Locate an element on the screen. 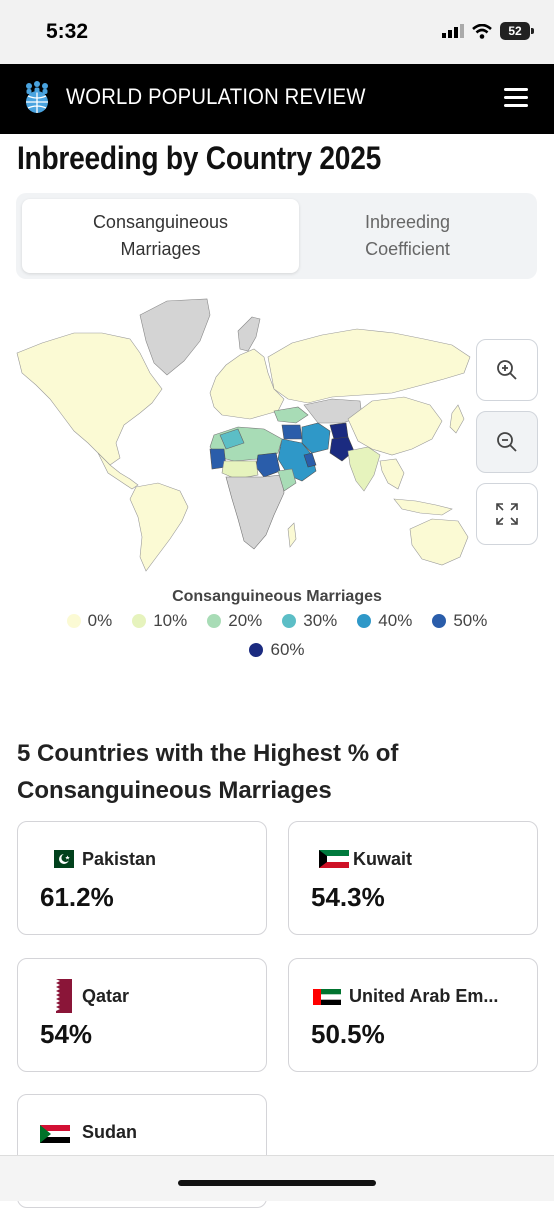  map-region-south-america is located at coordinates (159, 527).